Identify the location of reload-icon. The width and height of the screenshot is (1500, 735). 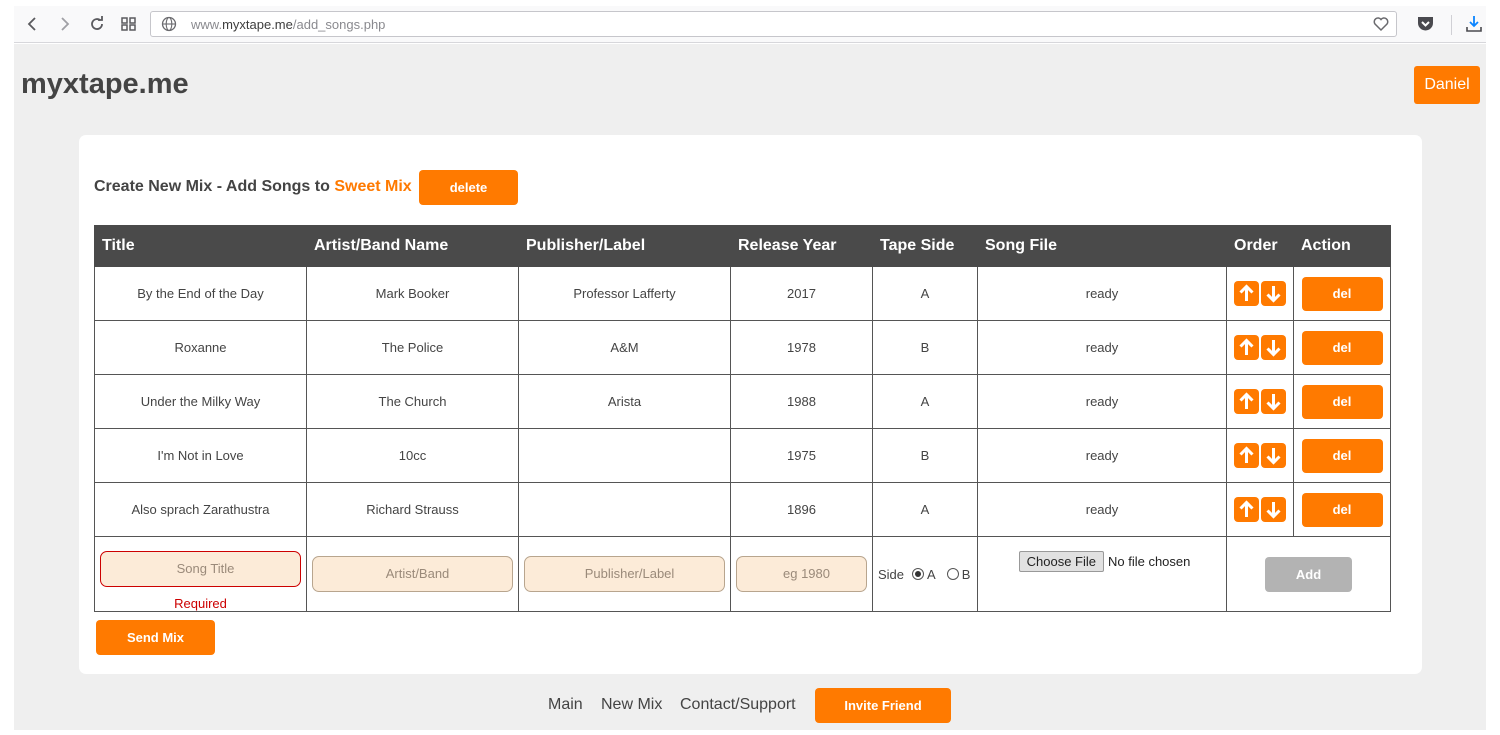
(97, 24).